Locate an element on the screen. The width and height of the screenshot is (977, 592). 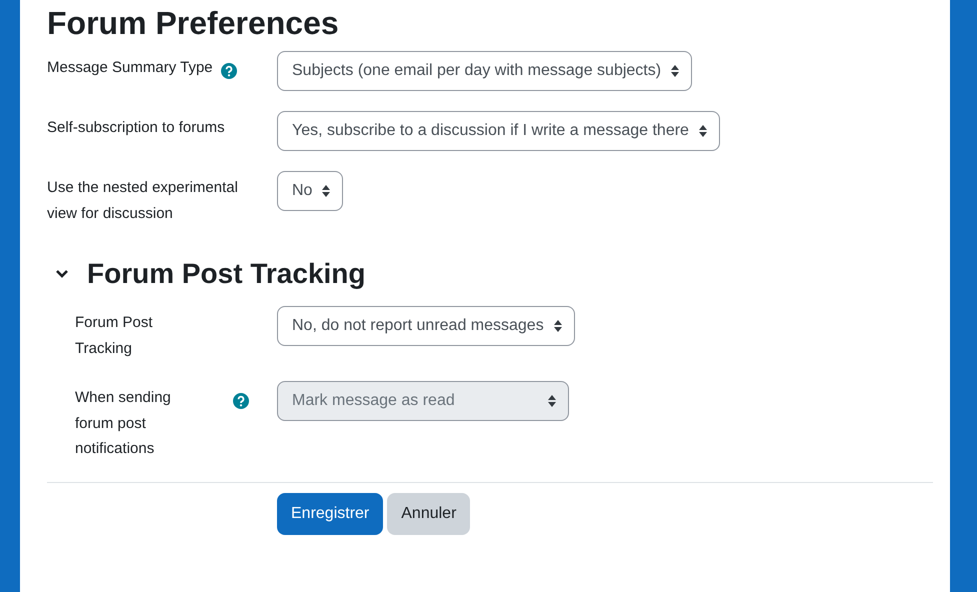
help-icon is located at coordinates (228, 71).